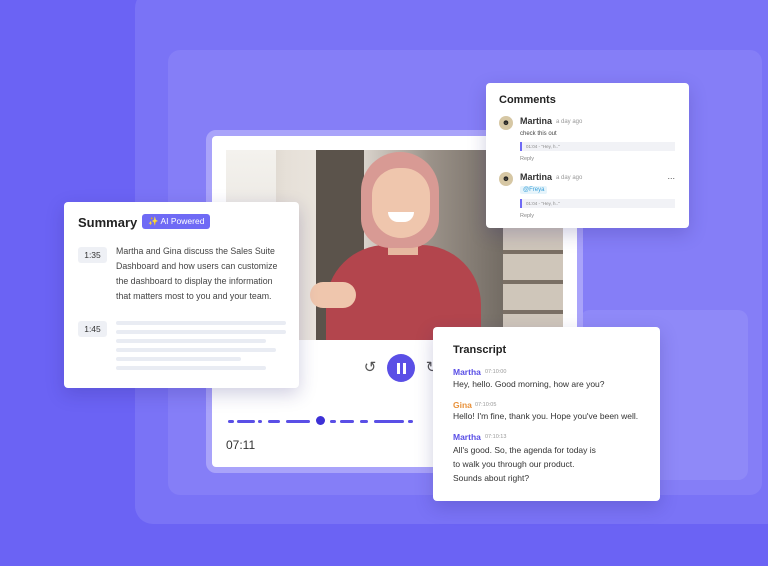 The height and width of the screenshot is (566, 768). I want to click on comments-title: Comments, so click(527, 100).